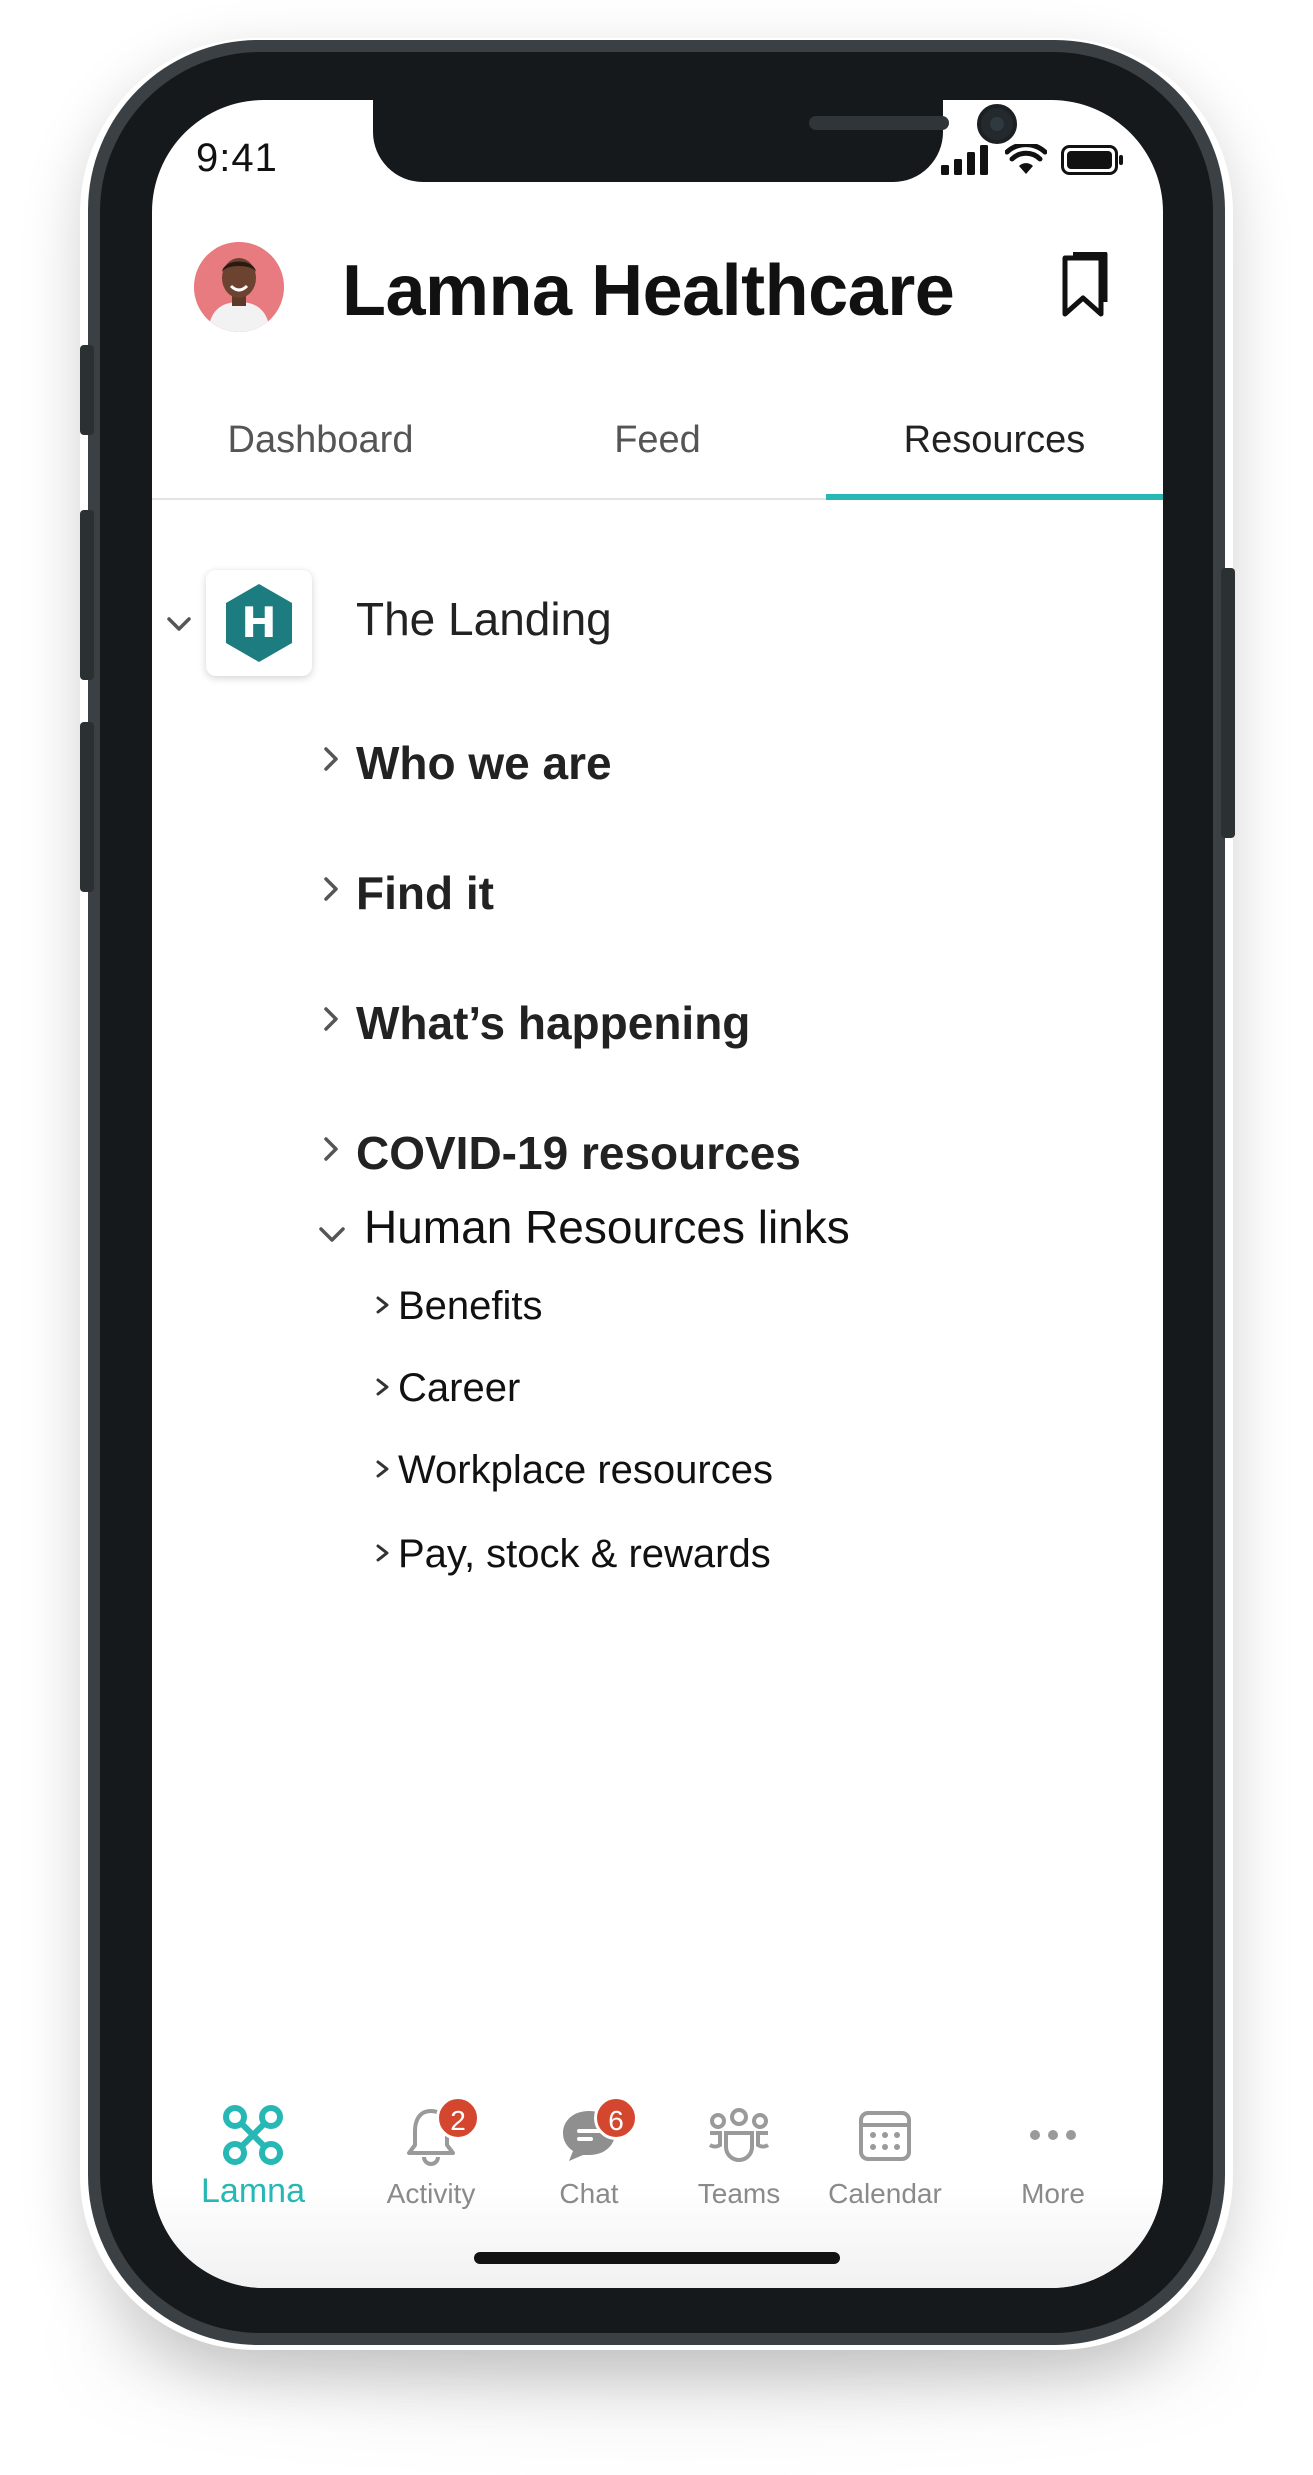 Image resolution: width=1313 pixels, height=2475 pixels. I want to click on logo-letter: H, so click(258, 622).